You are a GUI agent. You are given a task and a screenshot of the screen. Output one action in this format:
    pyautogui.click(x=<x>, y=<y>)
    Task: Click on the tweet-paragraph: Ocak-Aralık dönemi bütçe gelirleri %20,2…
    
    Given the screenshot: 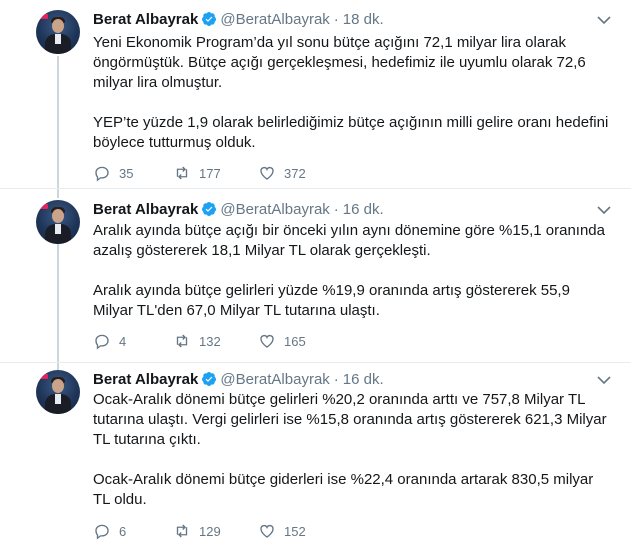 What is the action you would take?
    pyautogui.click(x=350, y=419)
    